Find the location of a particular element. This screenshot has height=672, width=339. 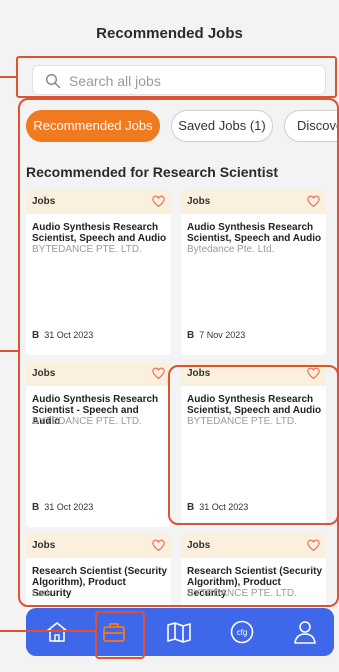

nav-home is located at coordinates (57, 632).